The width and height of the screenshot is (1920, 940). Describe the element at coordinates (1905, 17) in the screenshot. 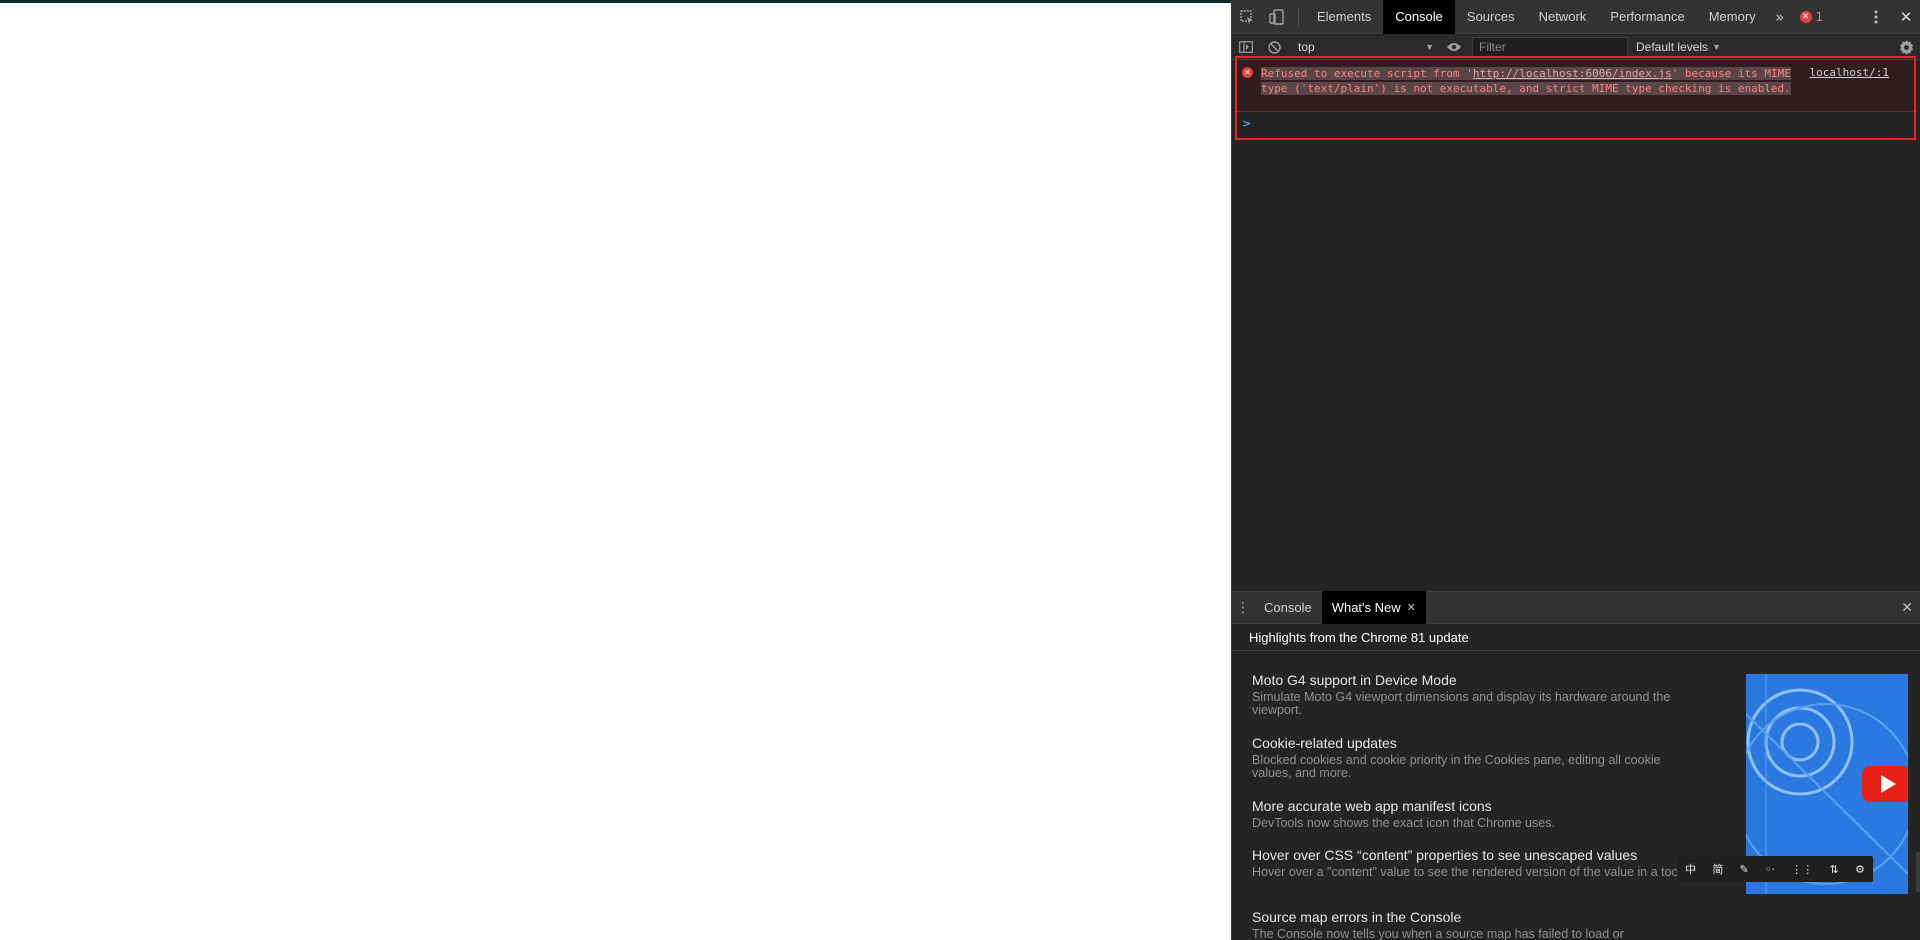

I see `close-icon: ✕` at that location.